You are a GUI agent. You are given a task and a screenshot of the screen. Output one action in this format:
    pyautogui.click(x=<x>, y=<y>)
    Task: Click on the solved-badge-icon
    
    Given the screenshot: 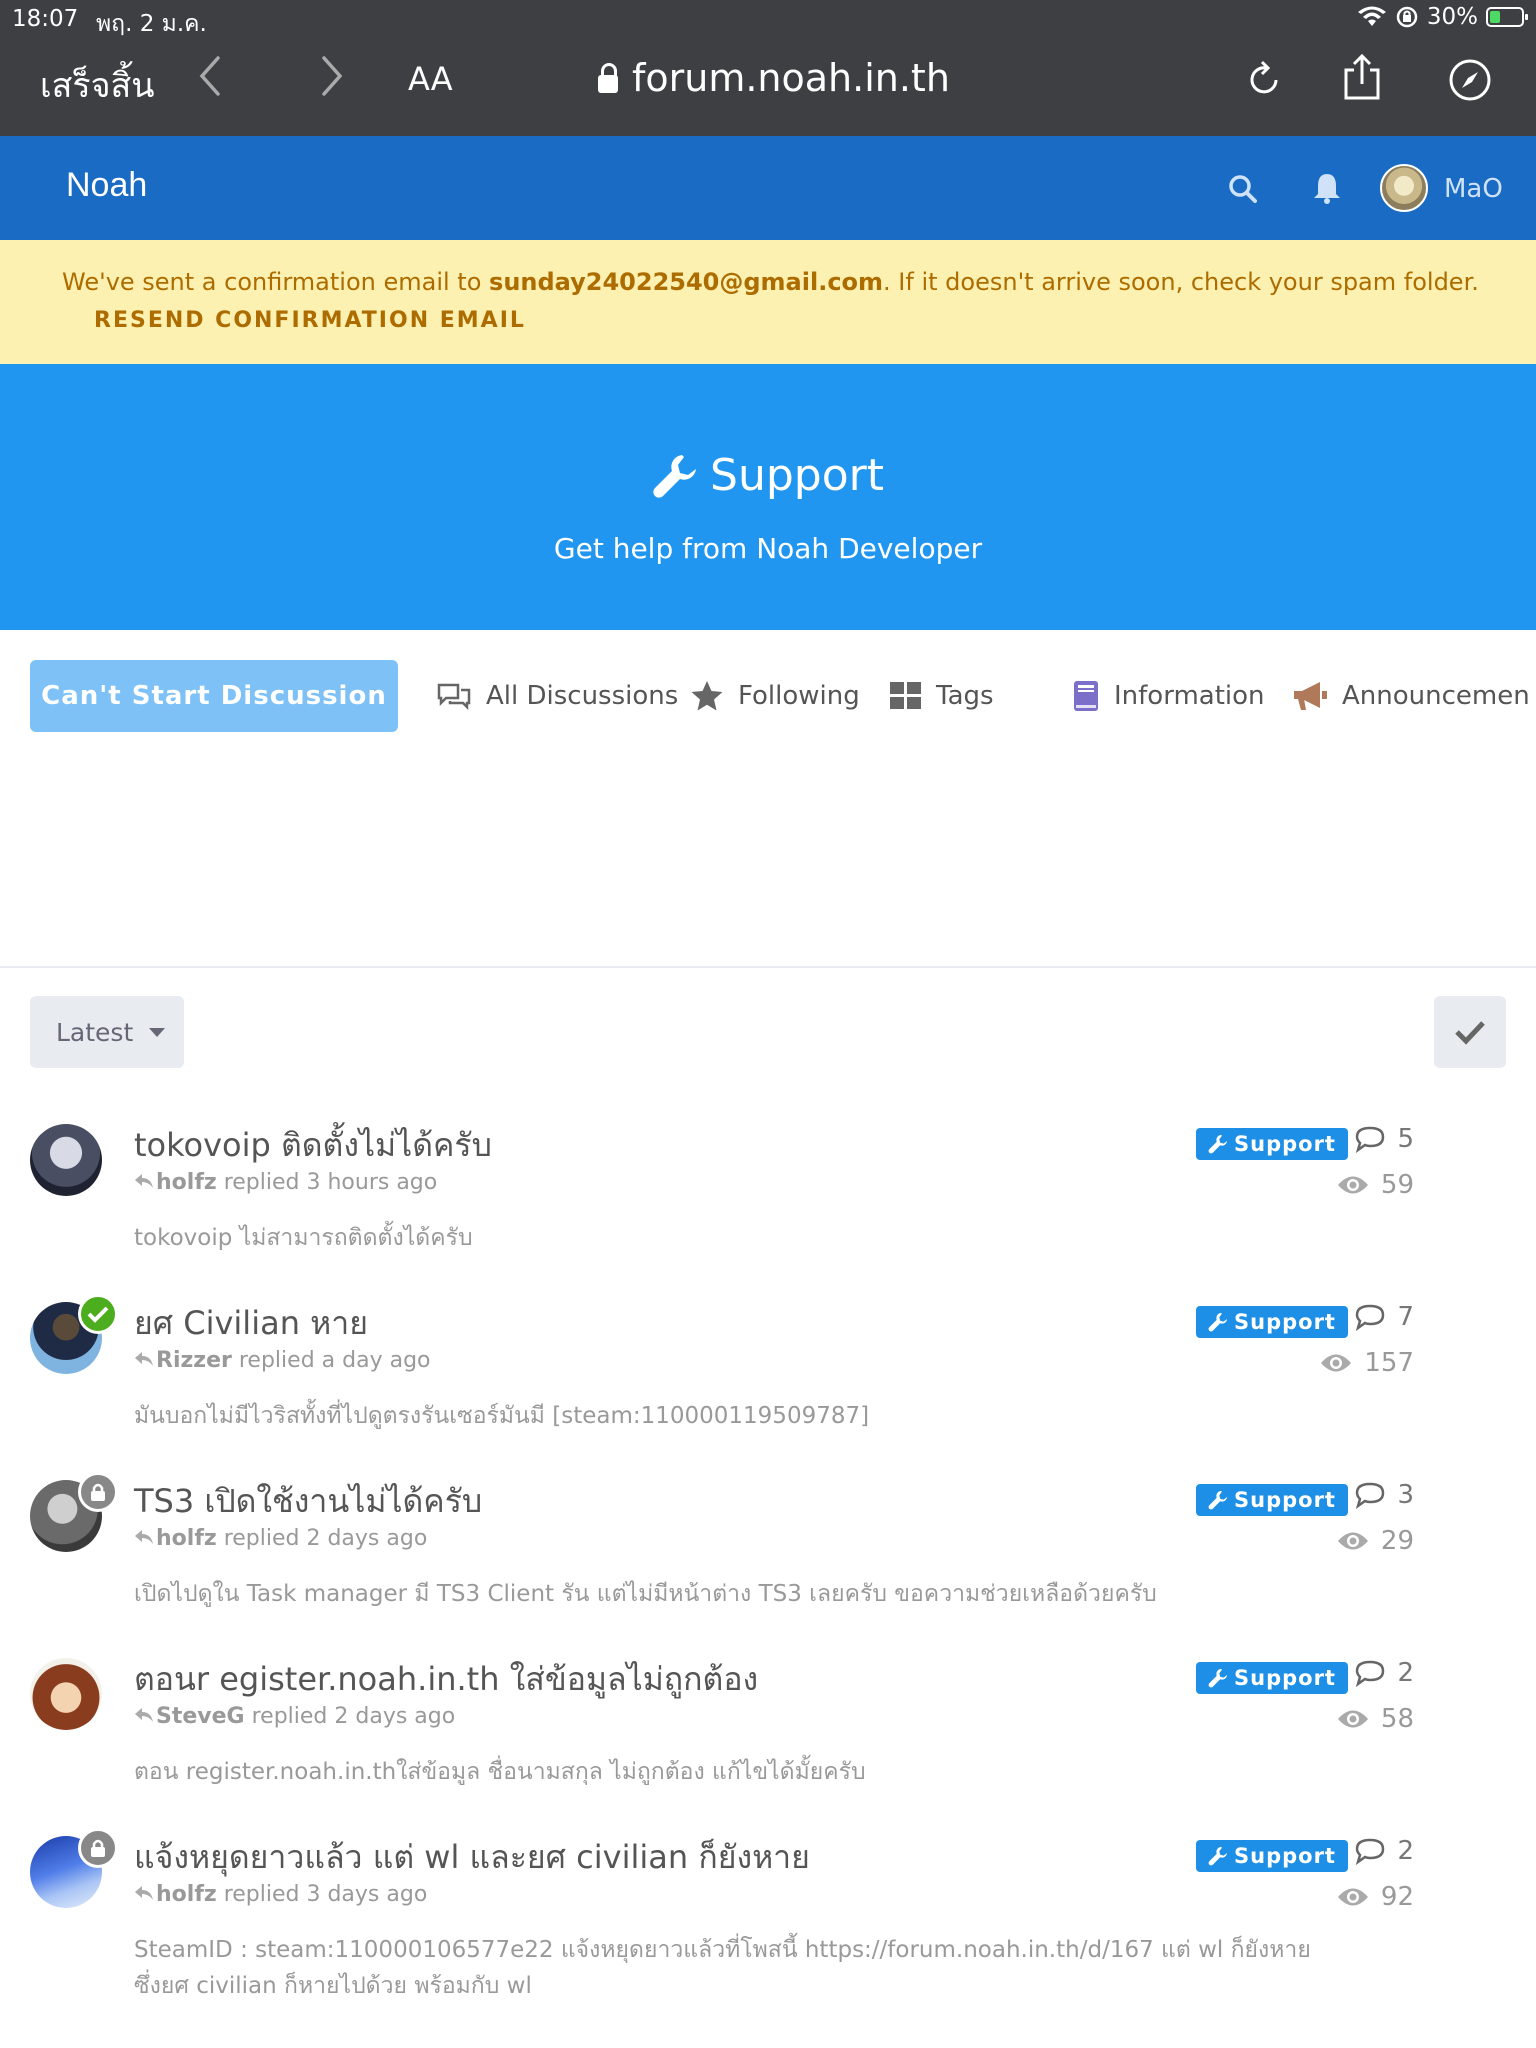 What is the action you would take?
    pyautogui.click(x=98, y=1314)
    